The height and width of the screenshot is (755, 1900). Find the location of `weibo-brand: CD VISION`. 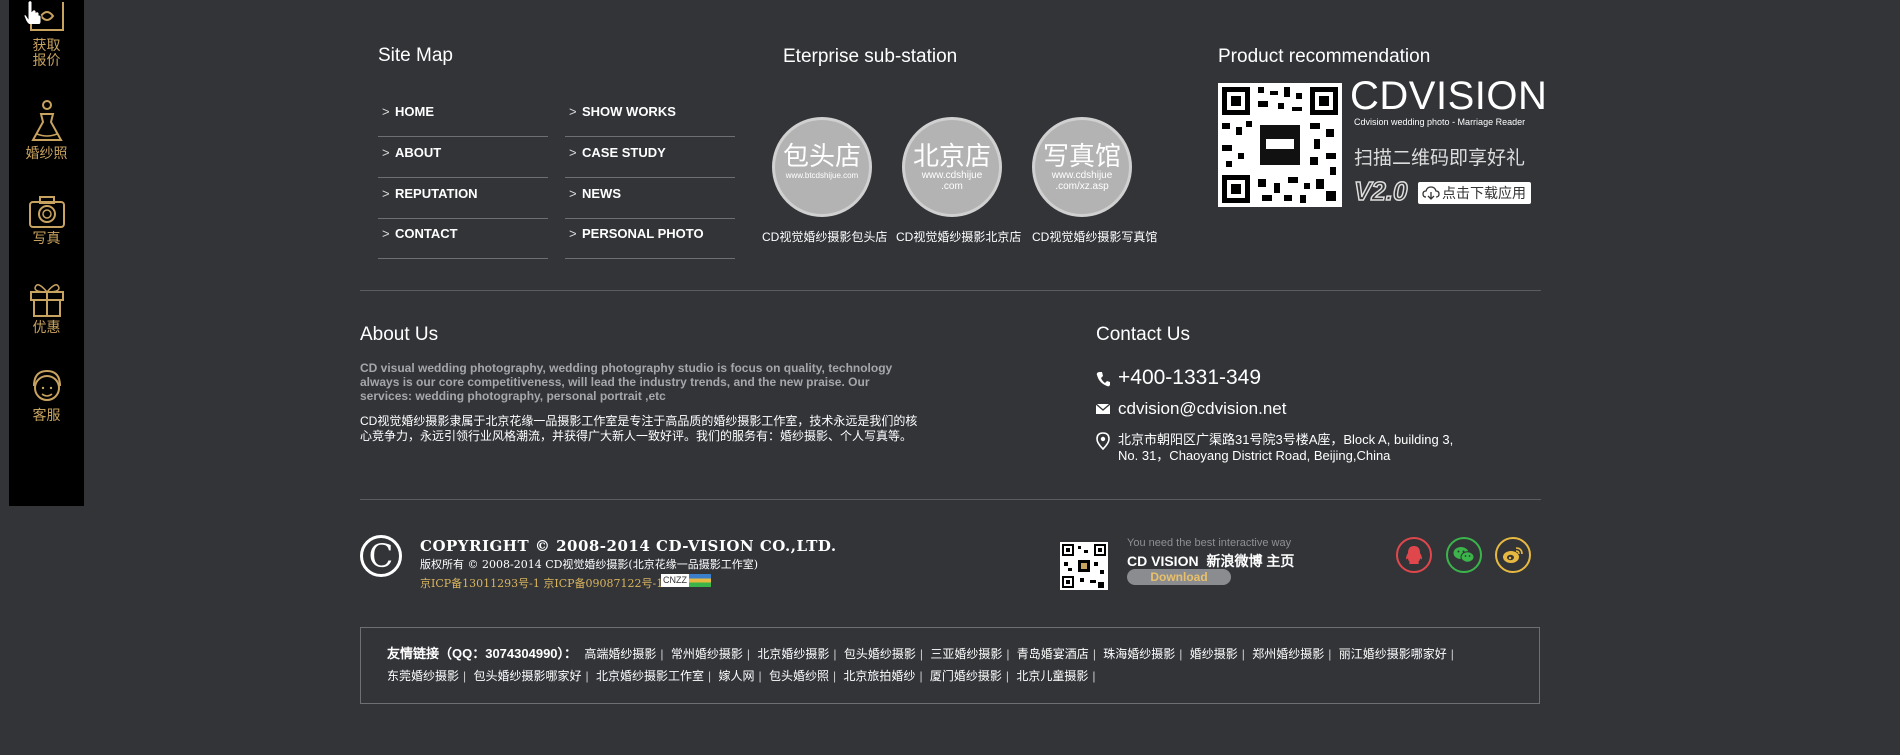

weibo-brand: CD VISION is located at coordinates (1163, 561).